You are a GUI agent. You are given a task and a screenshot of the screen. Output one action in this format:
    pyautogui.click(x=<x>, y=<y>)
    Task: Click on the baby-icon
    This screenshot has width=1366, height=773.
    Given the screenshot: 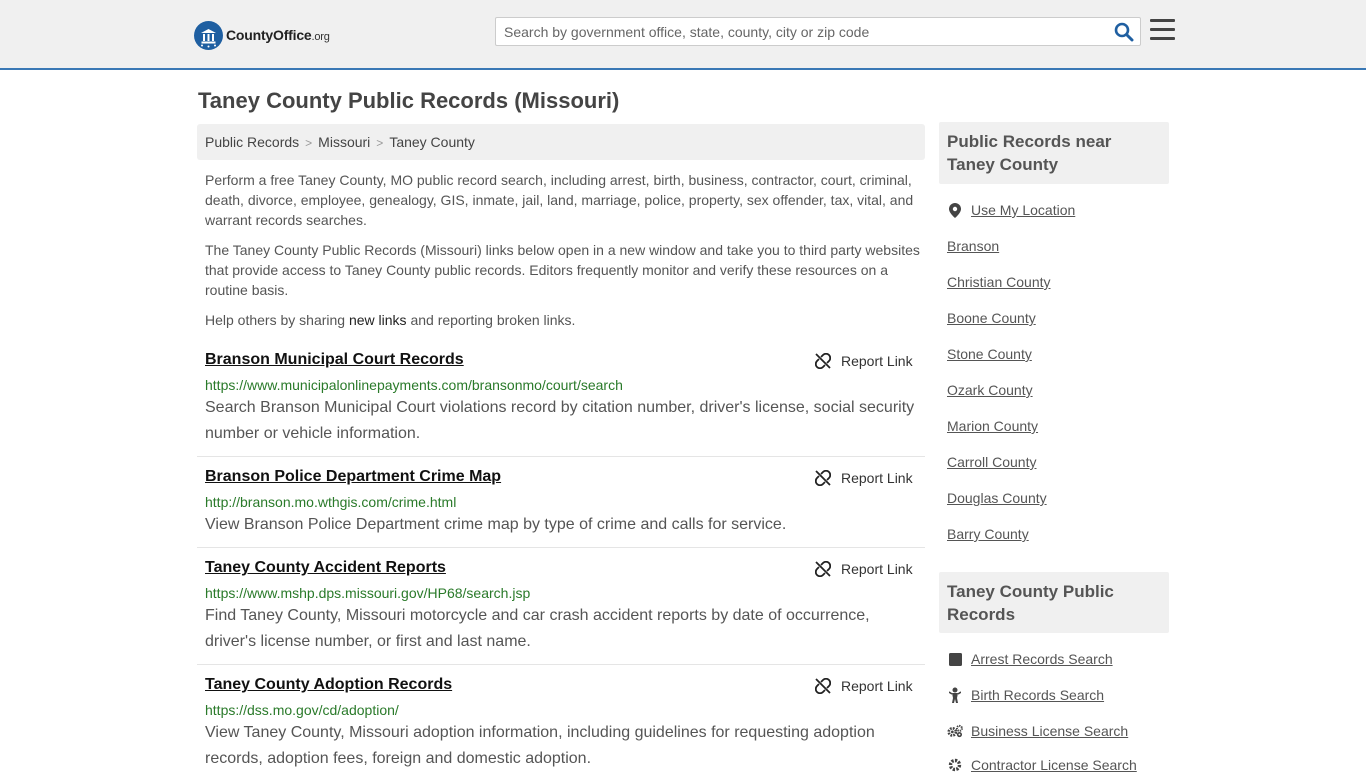 What is the action you would take?
    pyautogui.click(x=955, y=695)
    